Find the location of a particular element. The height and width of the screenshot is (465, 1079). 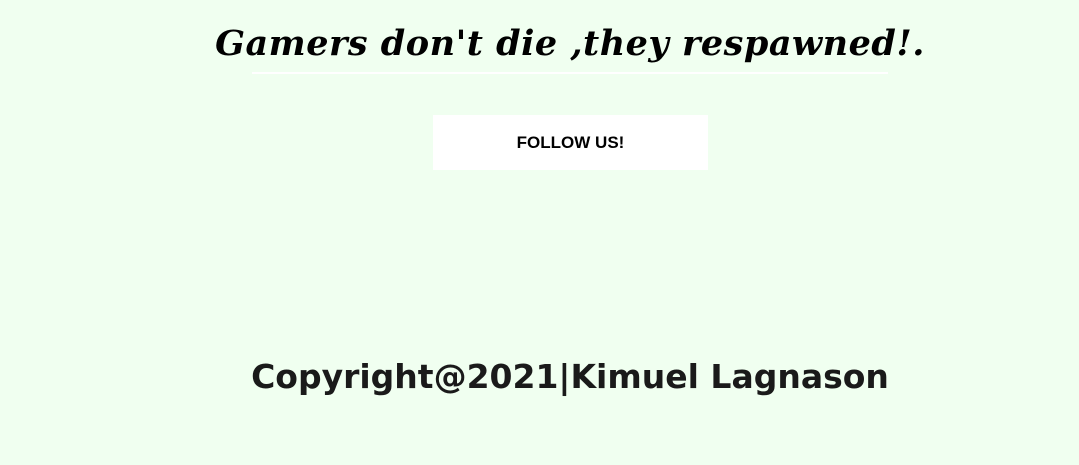

tagline-divider is located at coordinates (570, 73).